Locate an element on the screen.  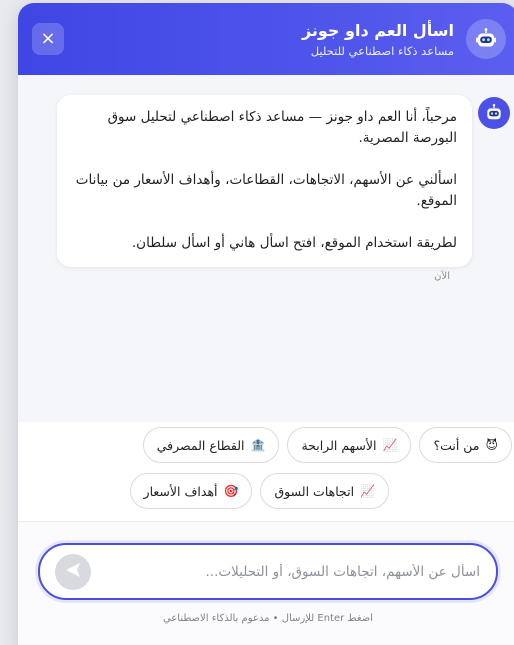
chip-top-gainers: 📈 الأسهم الرابحة is located at coordinates (349, 445).